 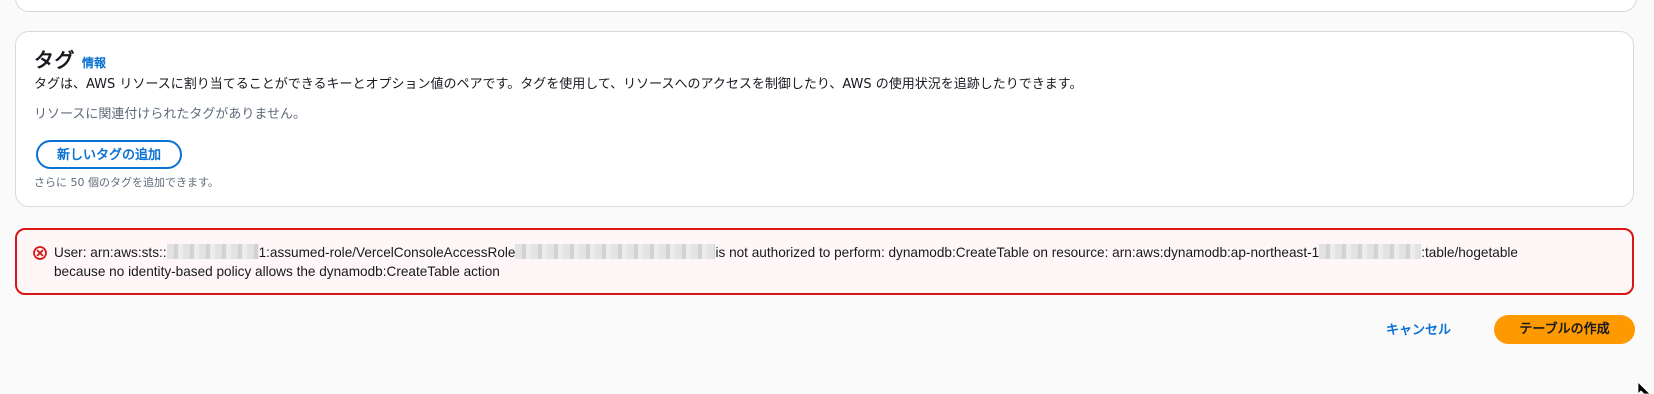 What do you see at coordinates (40, 253) in the screenshot?
I see `error-circle-x-icon` at bounding box center [40, 253].